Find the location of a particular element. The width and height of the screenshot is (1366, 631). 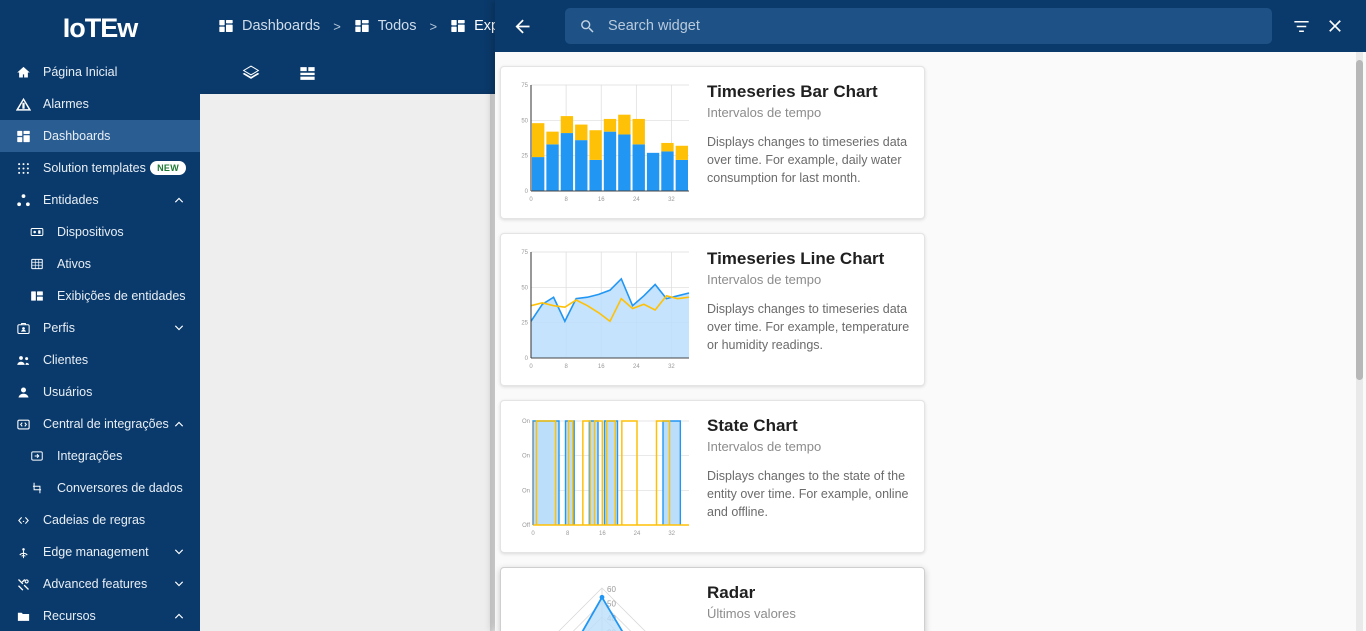

breadcrumb-item-0: Dashboards is located at coordinates (269, 26).